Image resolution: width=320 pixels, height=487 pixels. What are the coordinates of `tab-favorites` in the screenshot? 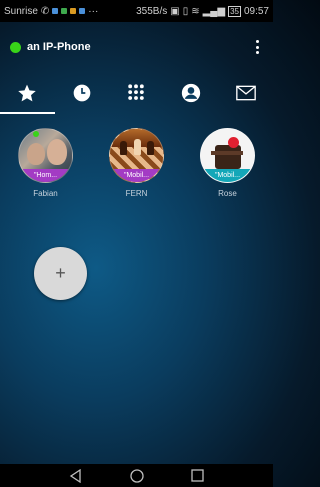 It's located at (27, 93).